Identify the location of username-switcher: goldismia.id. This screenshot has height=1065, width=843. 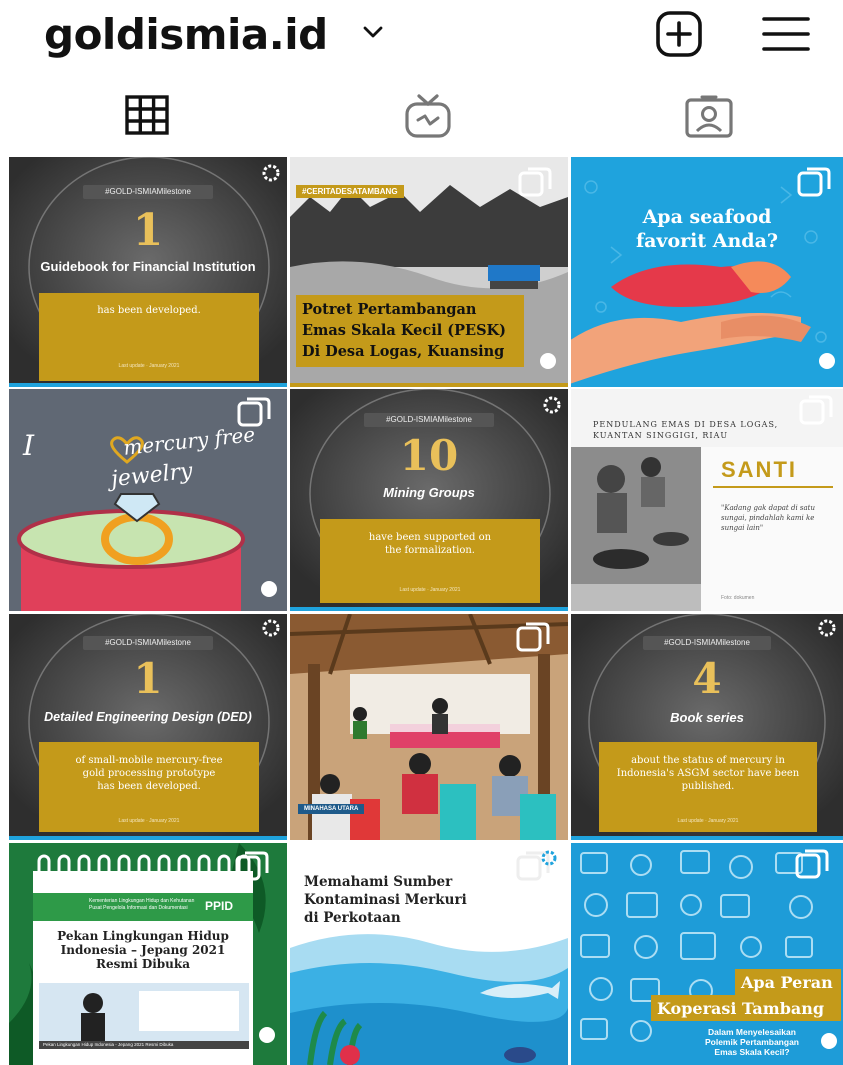
(186, 34).